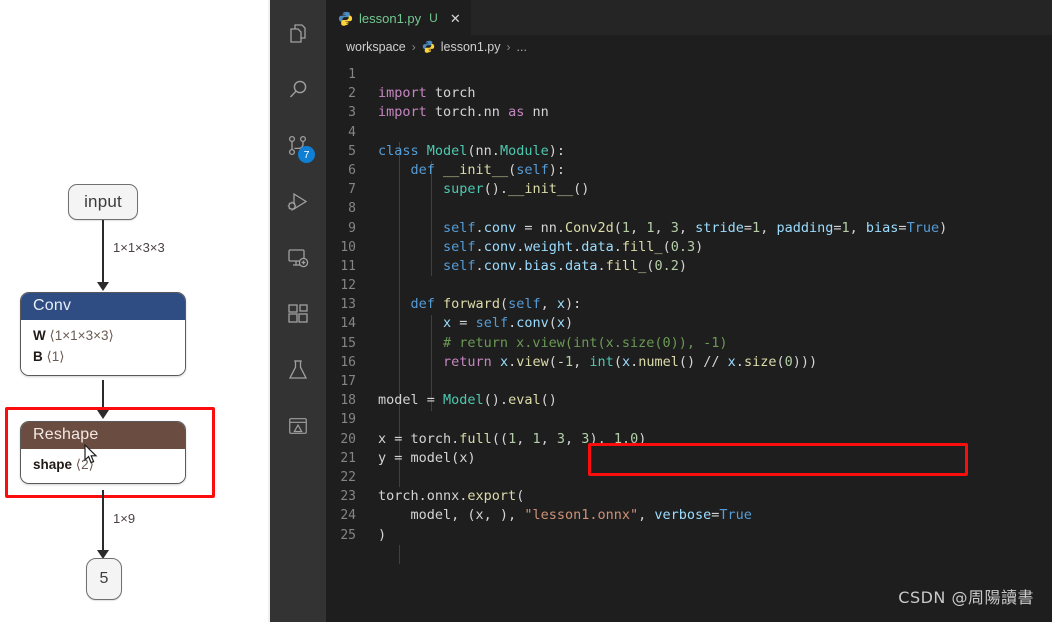 The height and width of the screenshot is (622, 1052). I want to click on activity-bar-item-testing, so click(298, 370).